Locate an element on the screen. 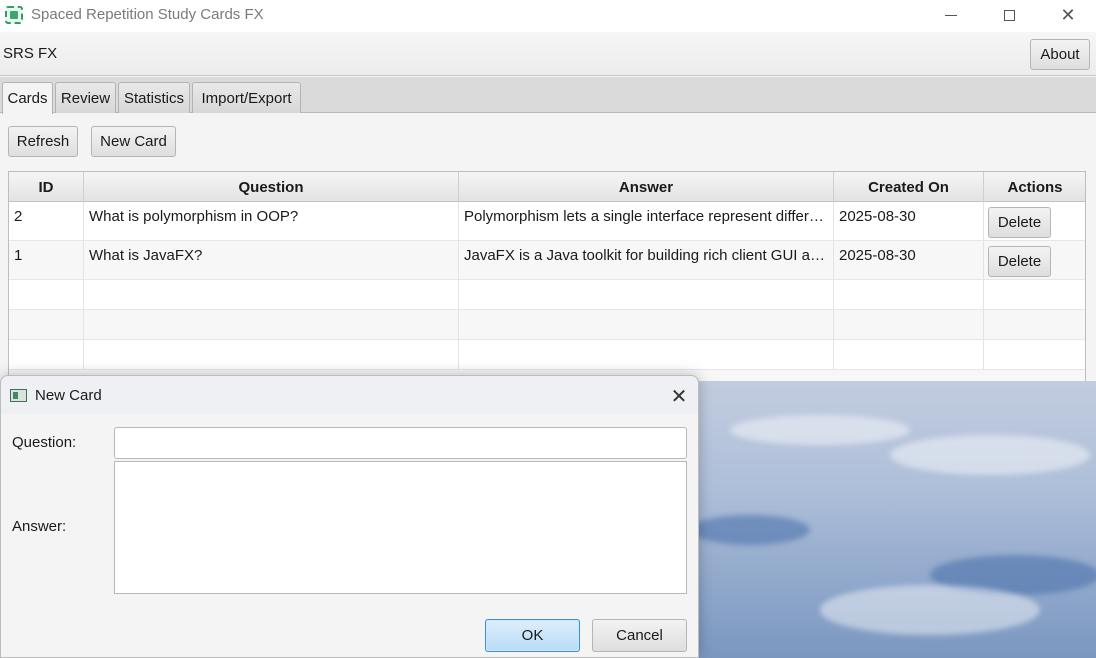 The image size is (1096, 658). column-header-question: Question is located at coordinates (271, 187).